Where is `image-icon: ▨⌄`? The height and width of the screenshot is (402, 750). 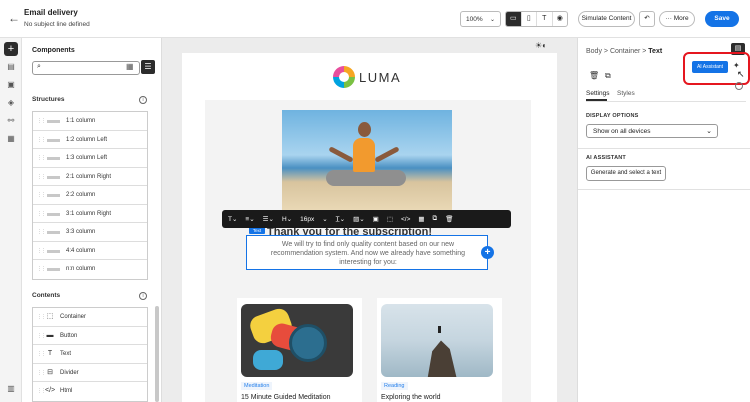 image-icon: ▨⌄ is located at coordinates (359, 219).